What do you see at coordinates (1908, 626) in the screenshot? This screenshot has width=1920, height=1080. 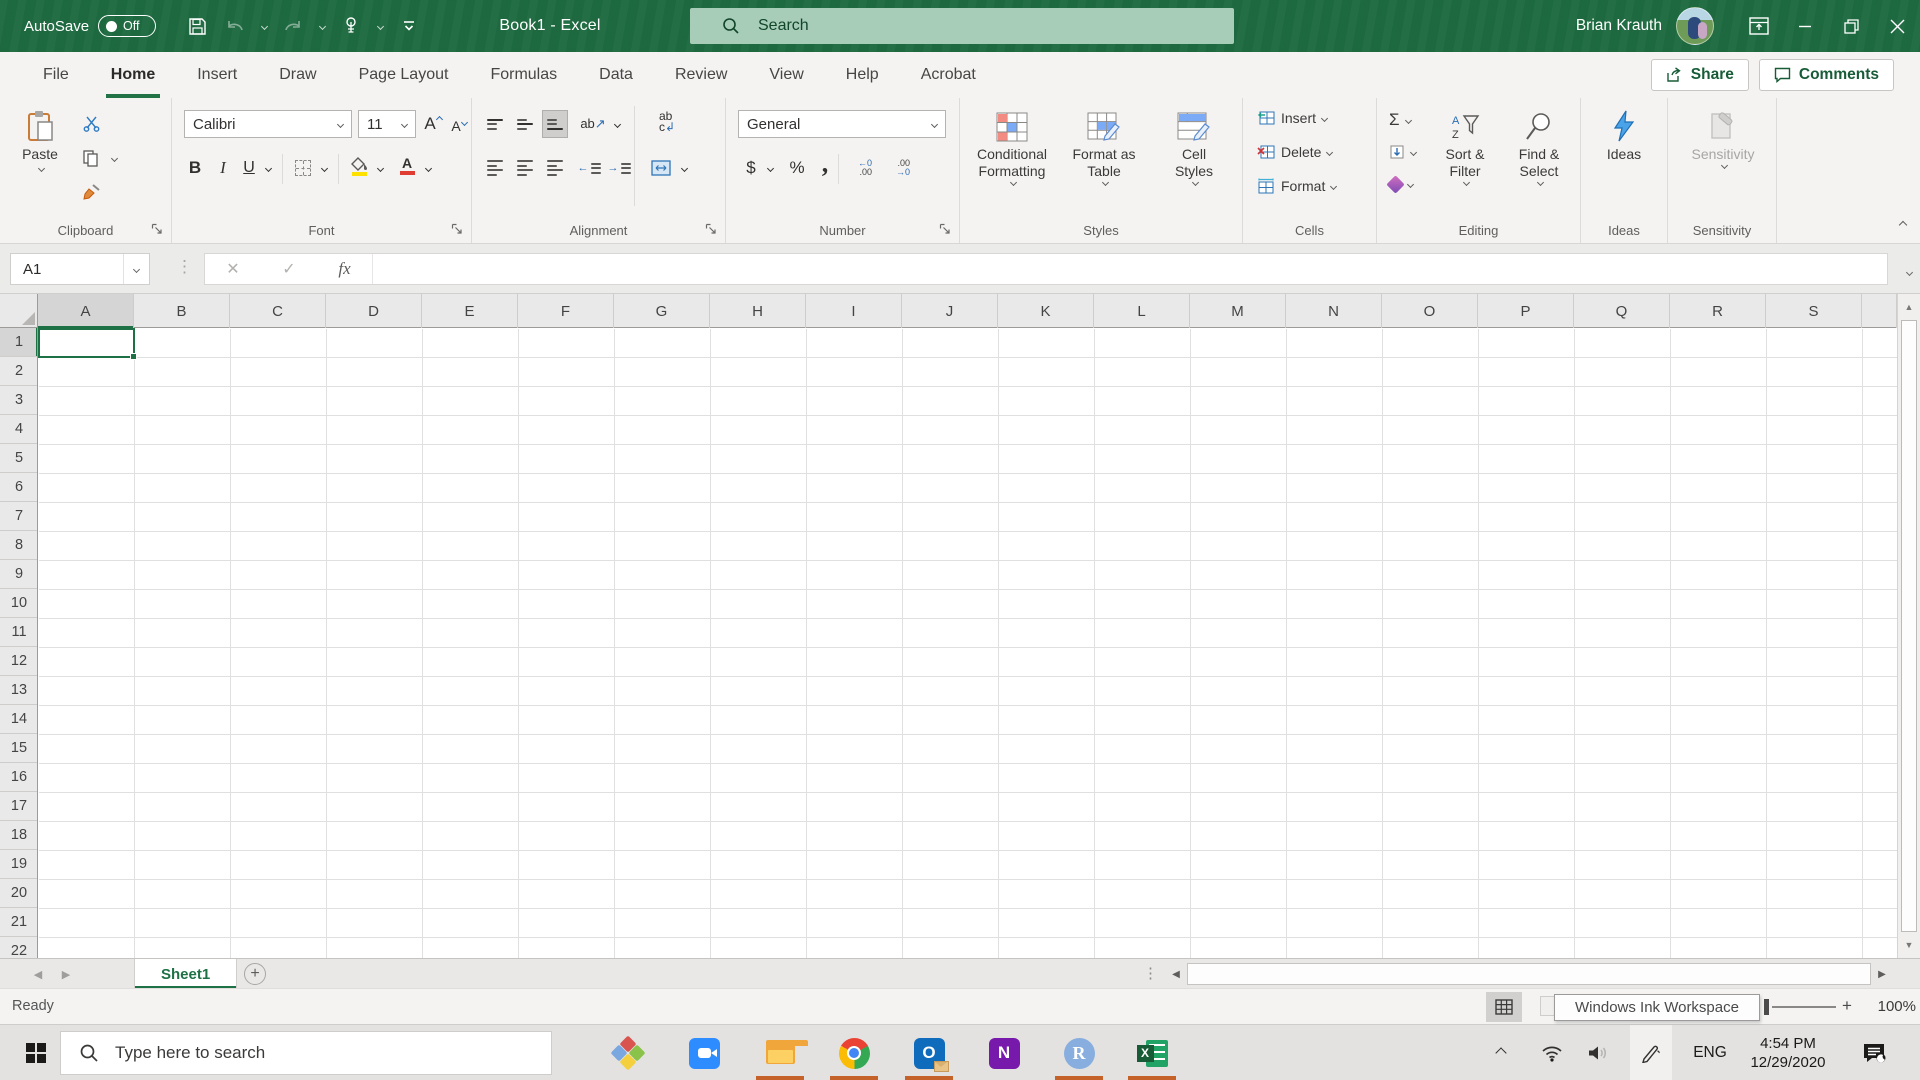 I see `vertical-scrollbar: ▲ ▼` at bounding box center [1908, 626].